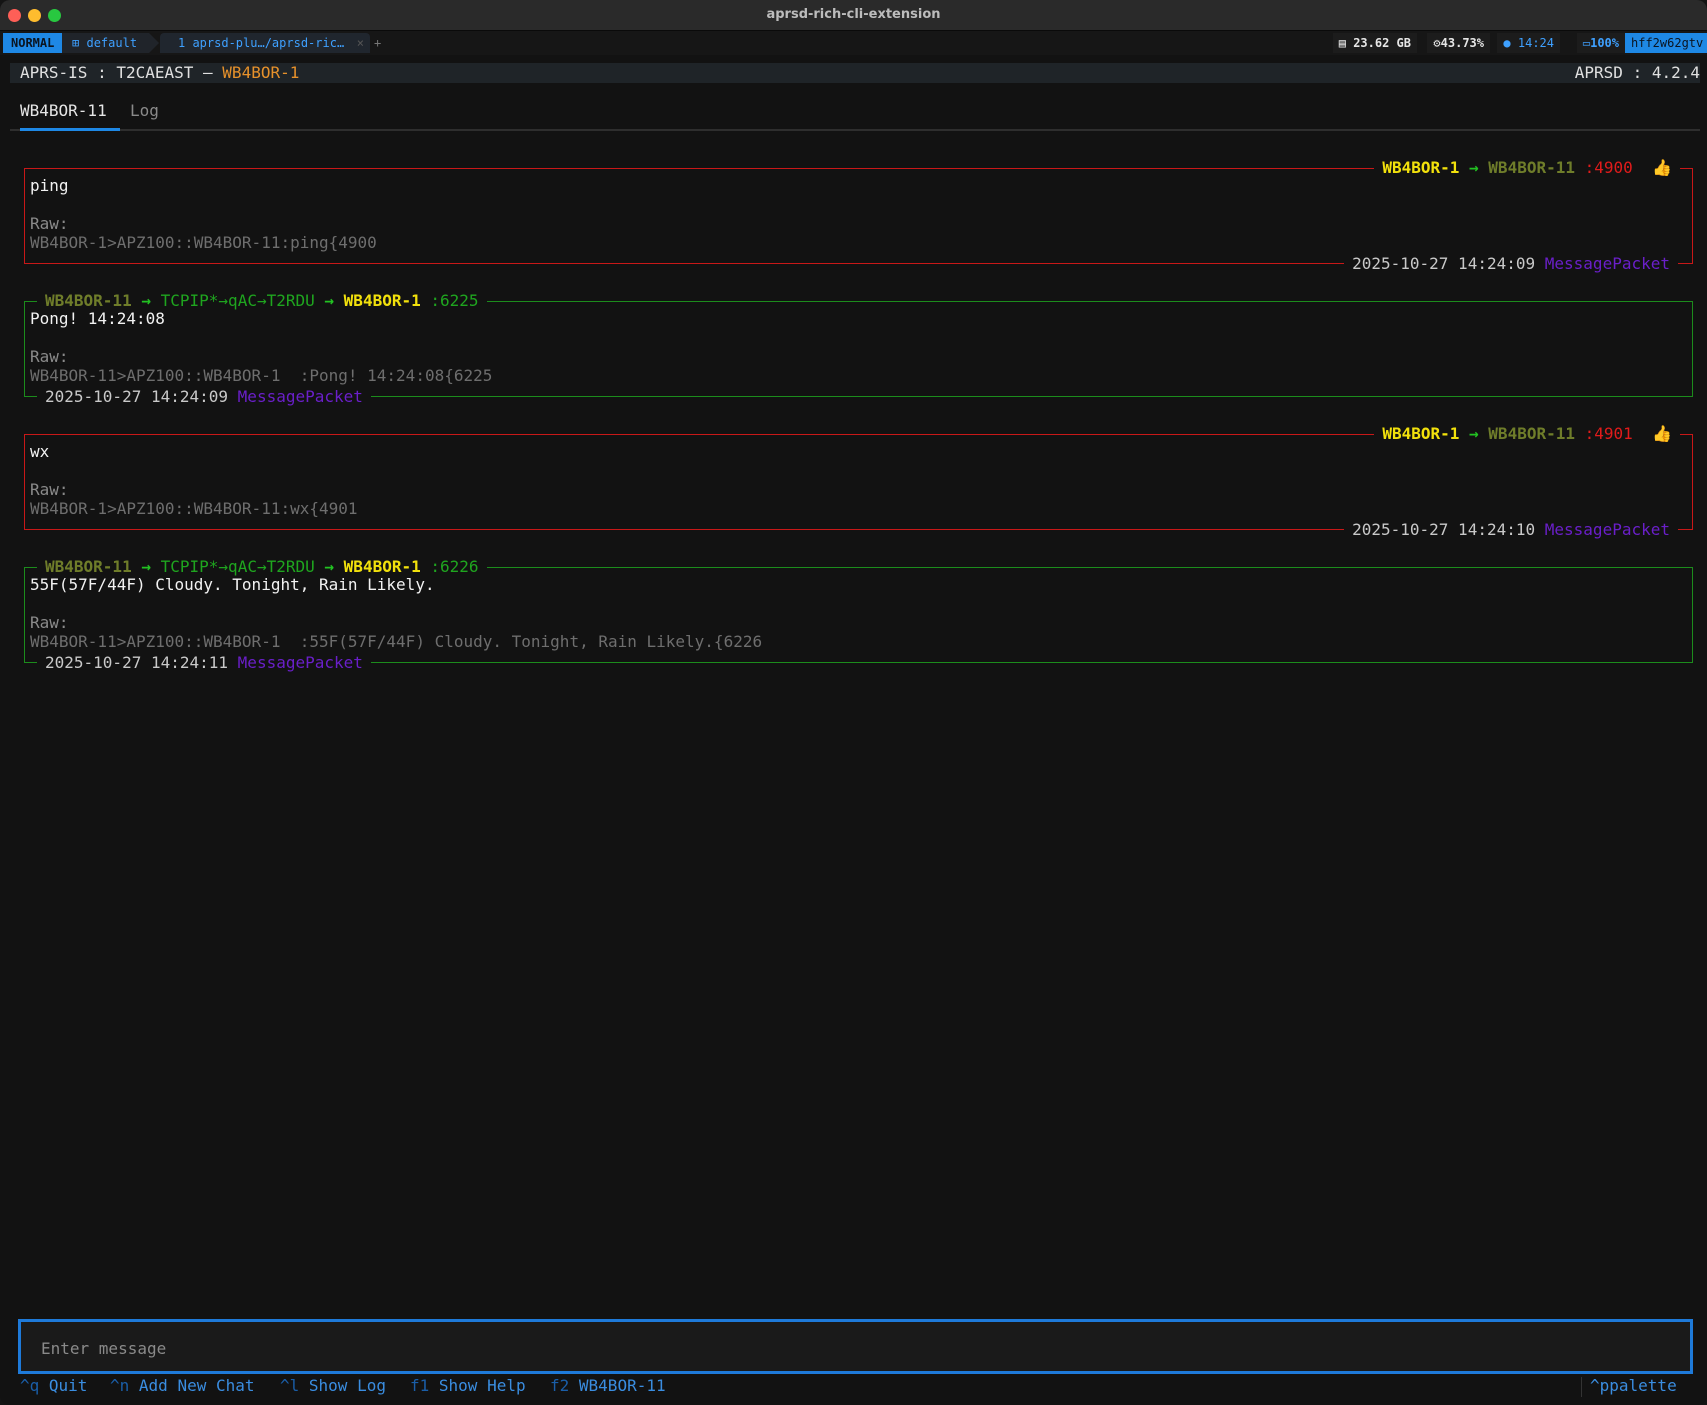 The width and height of the screenshot is (1707, 1405). What do you see at coordinates (30, 1385) in the screenshot?
I see `key: ^q` at bounding box center [30, 1385].